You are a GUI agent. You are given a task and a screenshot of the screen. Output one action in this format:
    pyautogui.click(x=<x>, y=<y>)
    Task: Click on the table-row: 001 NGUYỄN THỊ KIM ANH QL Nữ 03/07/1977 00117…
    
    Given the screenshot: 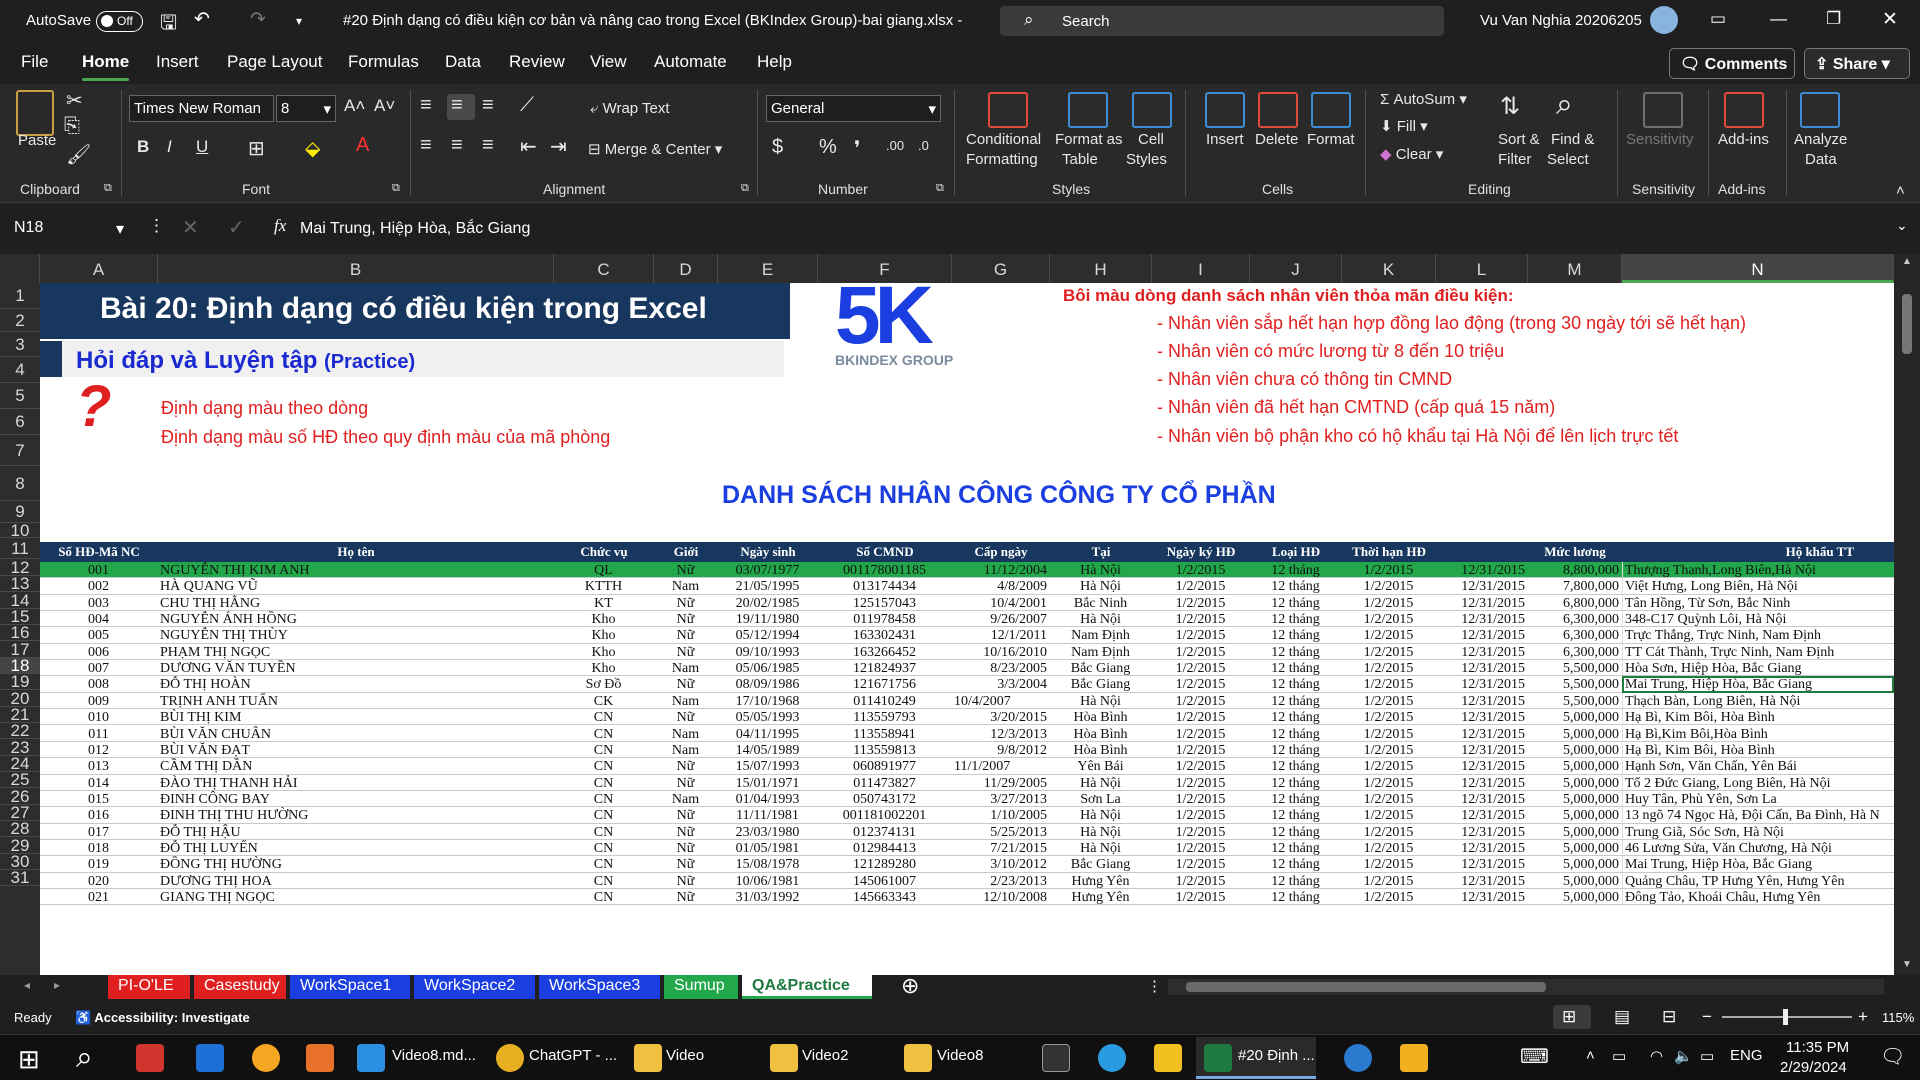 What is the action you would take?
    pyautogui.click(x=967, y=570)
    